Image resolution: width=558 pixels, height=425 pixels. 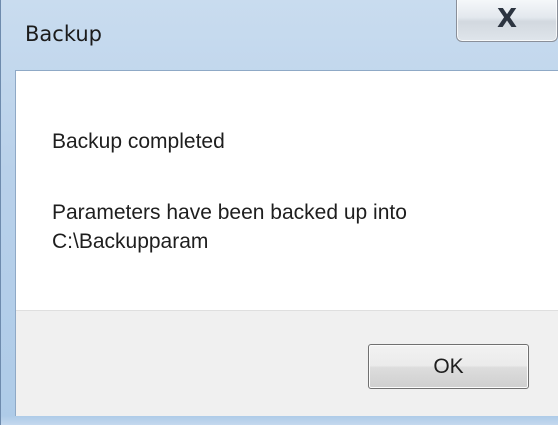 I want to click on window-bottom-border, so click(x=279, y=420).